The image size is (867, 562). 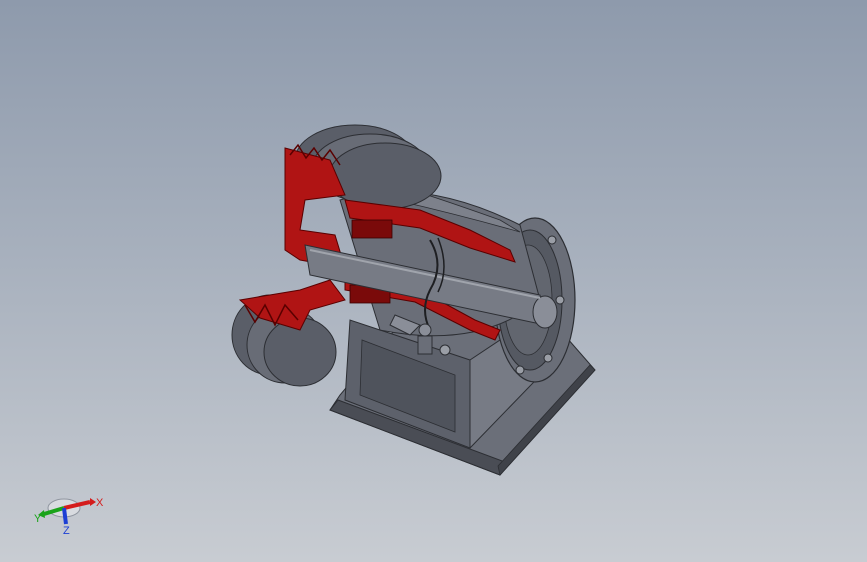 What do you see at coordinates (66, 530) in the screenshot?
I see `z-axis-label: Z` at bounding box center [66, 530].